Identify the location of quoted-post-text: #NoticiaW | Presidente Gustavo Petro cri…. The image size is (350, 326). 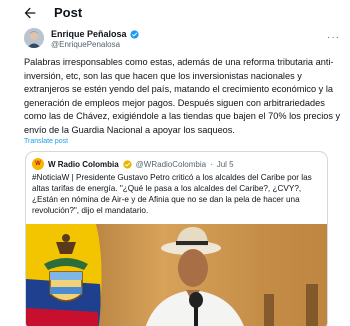
(172, 194).